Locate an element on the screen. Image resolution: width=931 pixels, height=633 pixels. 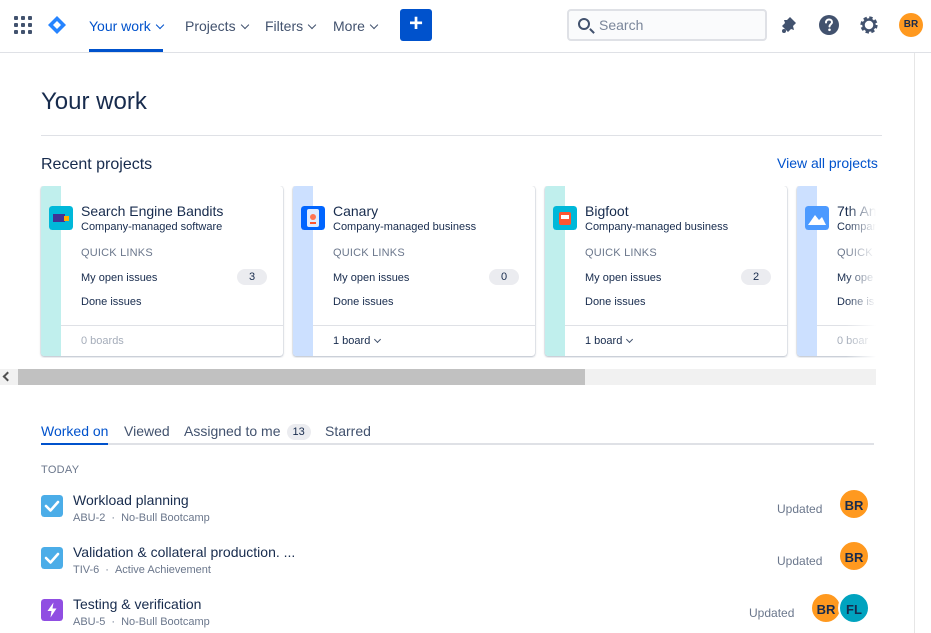
item-meta: ABU-2 · No-Bull Bootcamp is located at coordinates (141, 518).